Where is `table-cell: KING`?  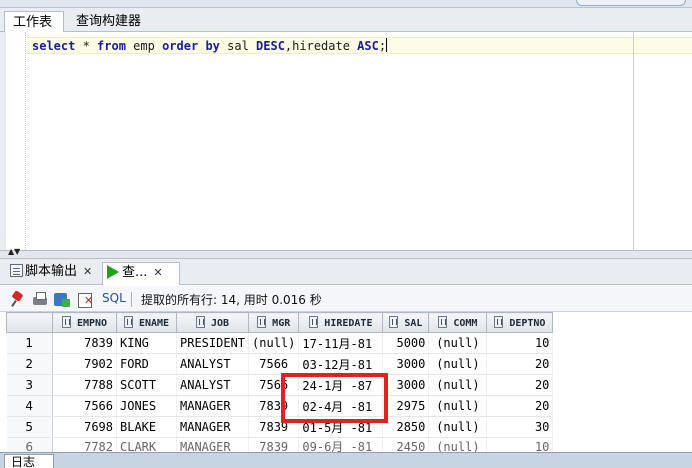 table-cell: KING is located at coordinates (146, 343).